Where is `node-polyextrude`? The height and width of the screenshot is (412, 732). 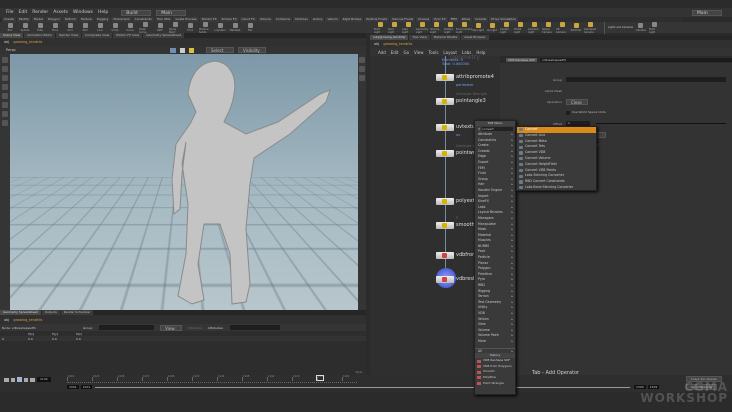 node-polyextrude is located at coordinates (445, 201).